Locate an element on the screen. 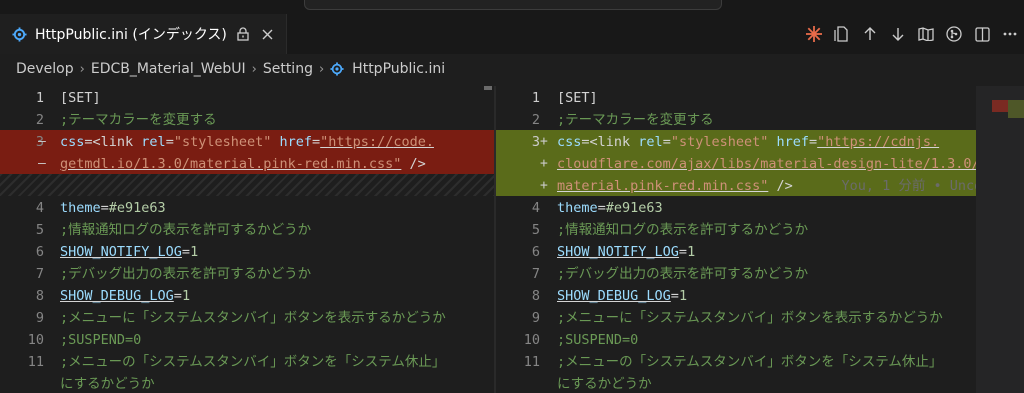 The image size is (1024, 393). map-icon is located at coordinates (926, 34).